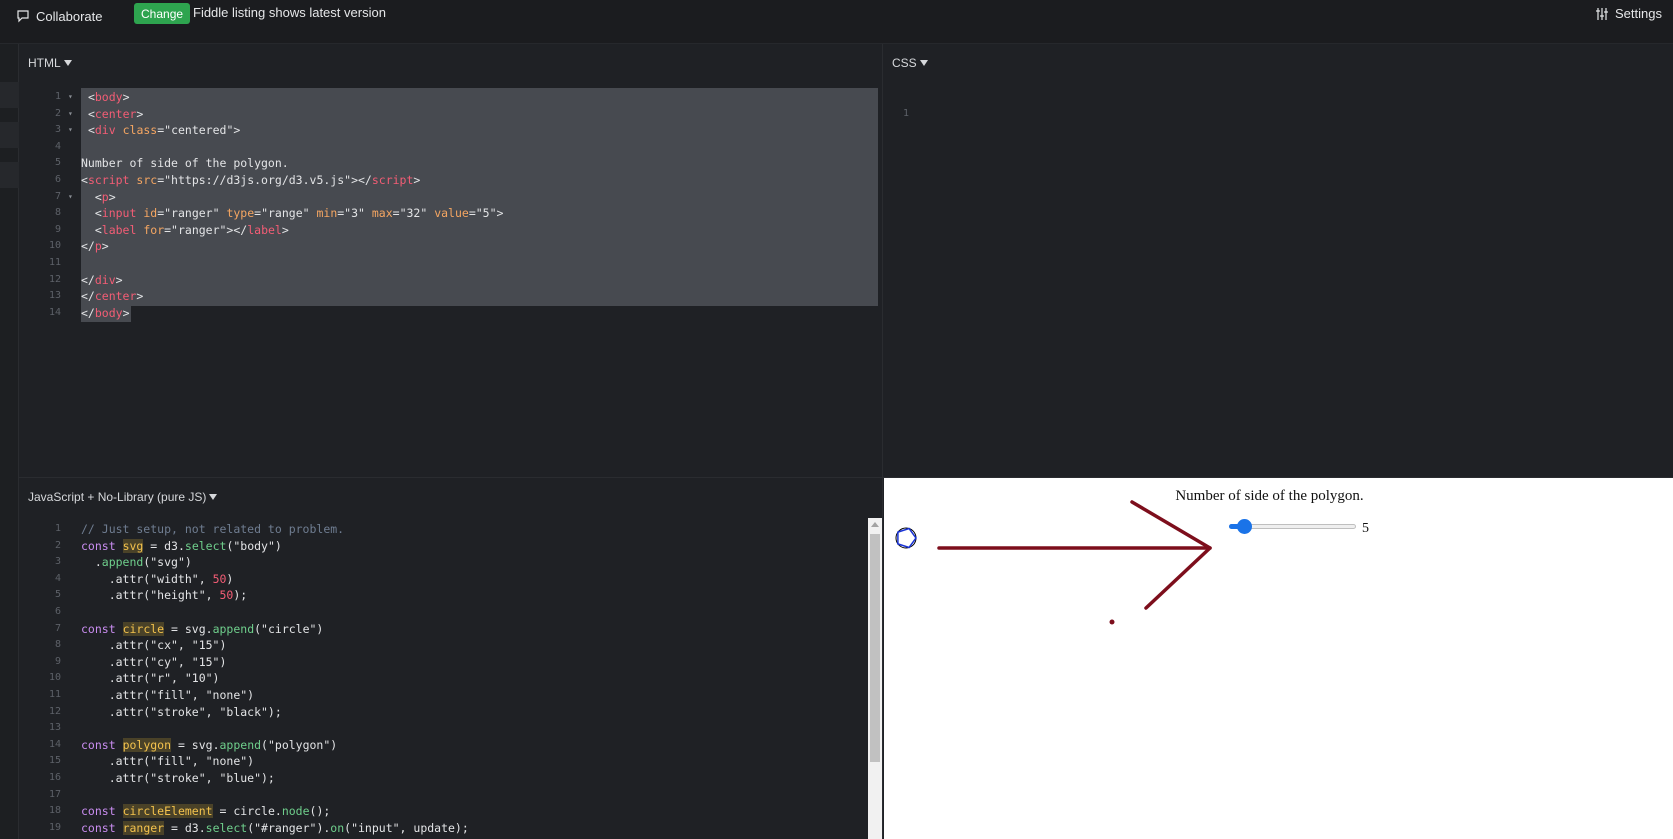 The image size is (1673, 839). What do you see at coordinates (289, 628) in the screenshot?
I see `code-token: ("circle")` at bounding box center [289, 628].